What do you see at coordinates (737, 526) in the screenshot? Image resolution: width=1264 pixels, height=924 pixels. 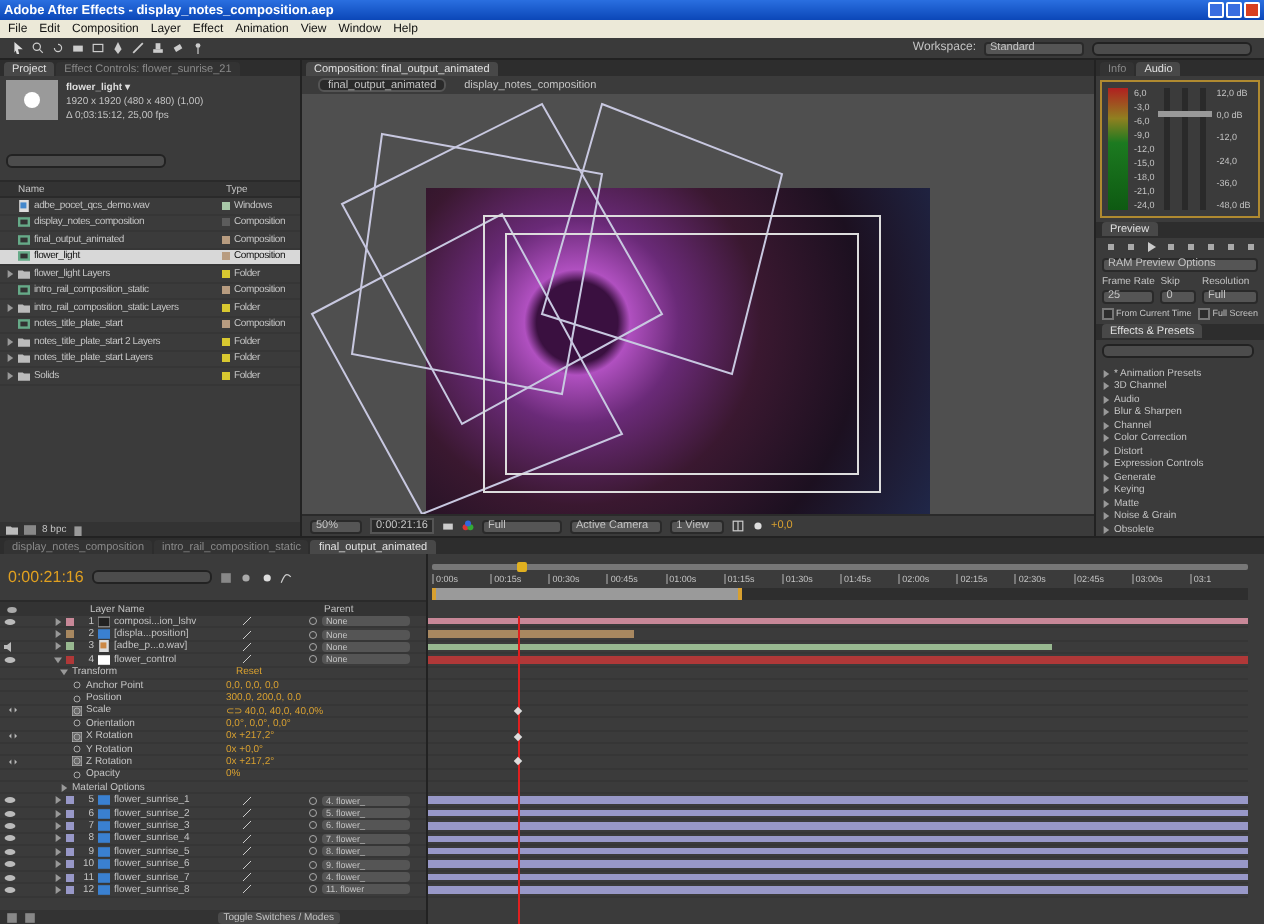 I see `grid-icon` at bounding box center [737, 526].